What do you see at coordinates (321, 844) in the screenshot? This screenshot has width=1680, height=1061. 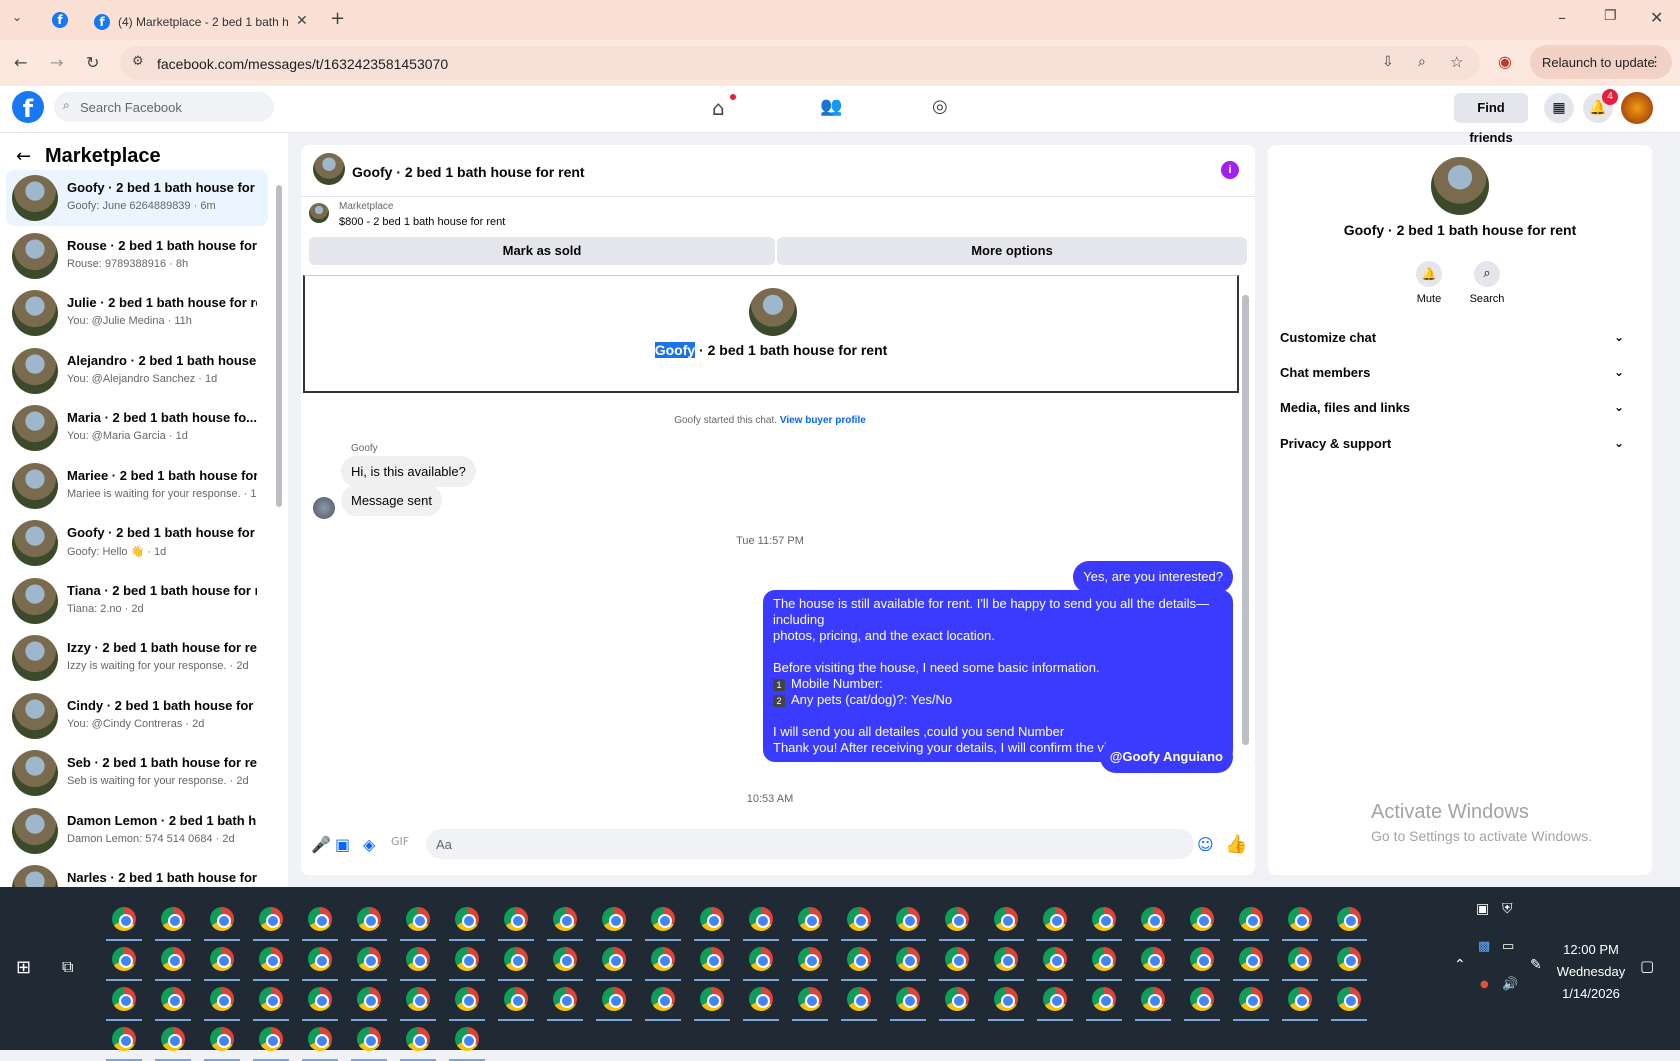 I see `microphone-icon: 🎤` at bounding box center [321, 844].